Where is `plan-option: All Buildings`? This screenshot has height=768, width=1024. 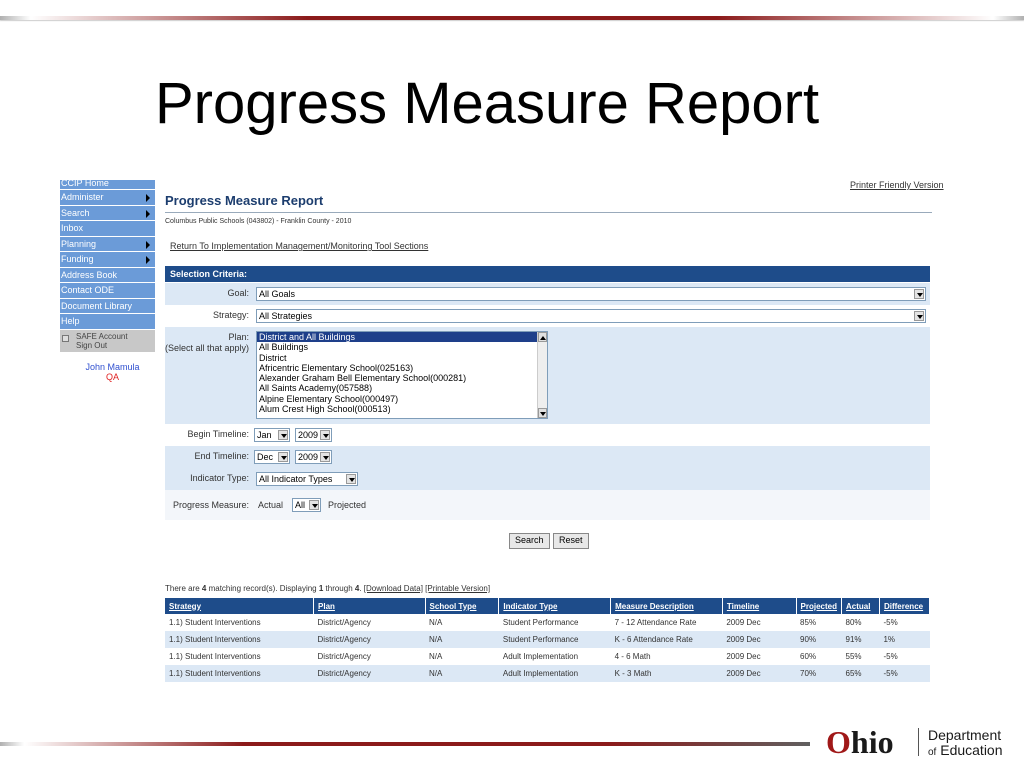 plan-option: All Buildings is located at coordinates (402, 347).